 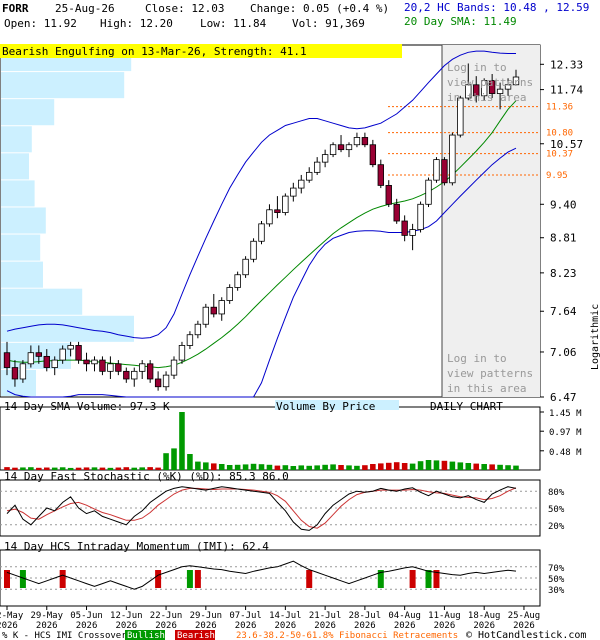 I want to click on date-label: 25-Aug-26, so click(x=85, y=8).